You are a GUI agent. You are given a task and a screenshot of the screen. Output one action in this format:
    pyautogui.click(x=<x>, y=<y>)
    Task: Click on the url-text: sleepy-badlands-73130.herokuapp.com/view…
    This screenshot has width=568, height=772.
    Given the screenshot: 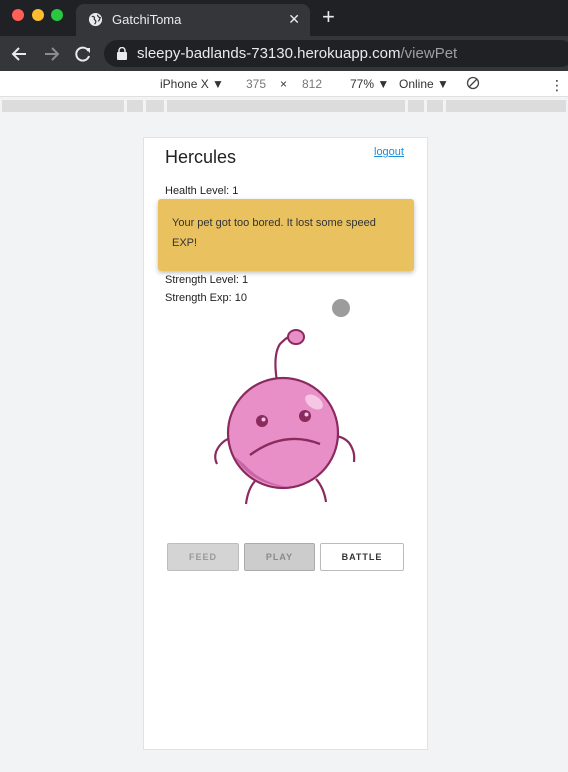 What is the action you would take?
    pyautogui.click(x=297, y=53)
    